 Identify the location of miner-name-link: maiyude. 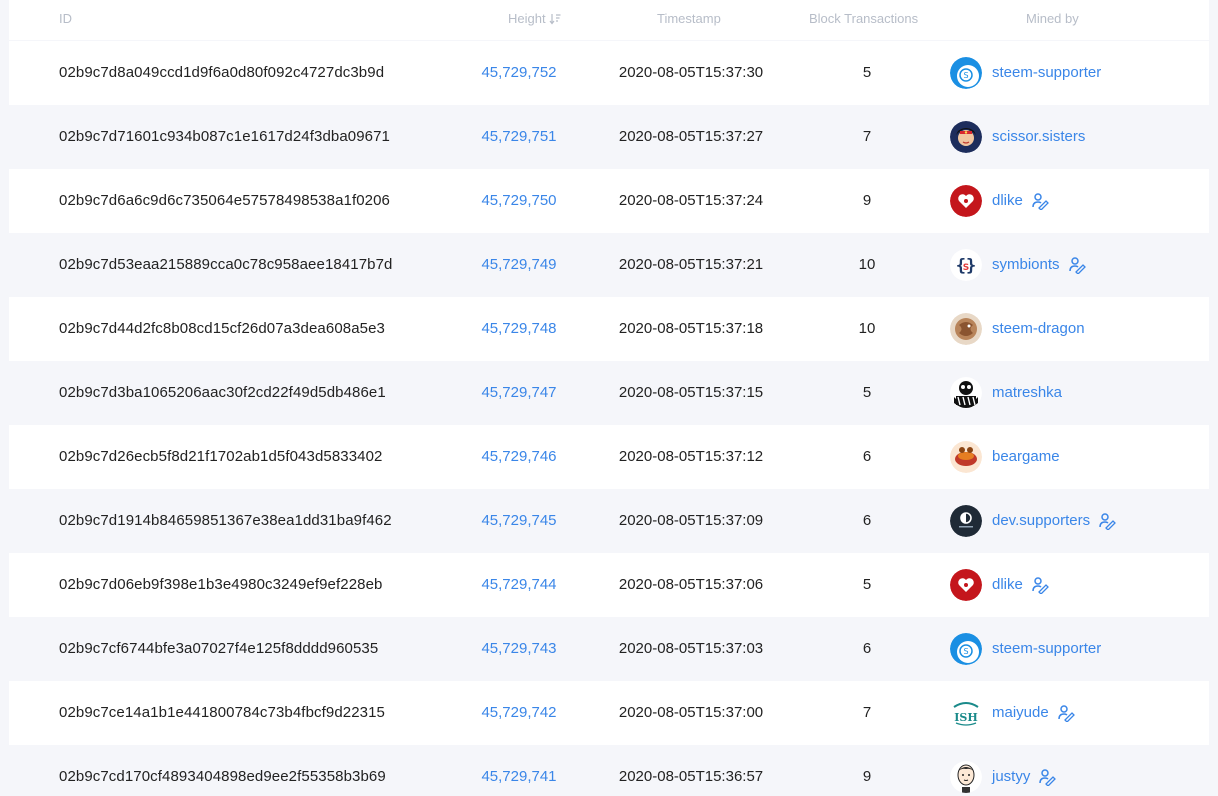
(1020, 713).